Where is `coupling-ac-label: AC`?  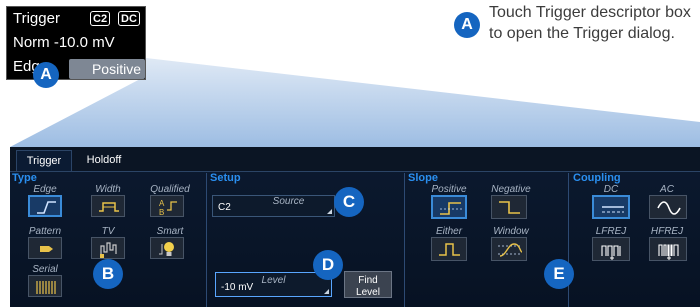 coupling-ac-label: AC is located at coordinates (667, 189).